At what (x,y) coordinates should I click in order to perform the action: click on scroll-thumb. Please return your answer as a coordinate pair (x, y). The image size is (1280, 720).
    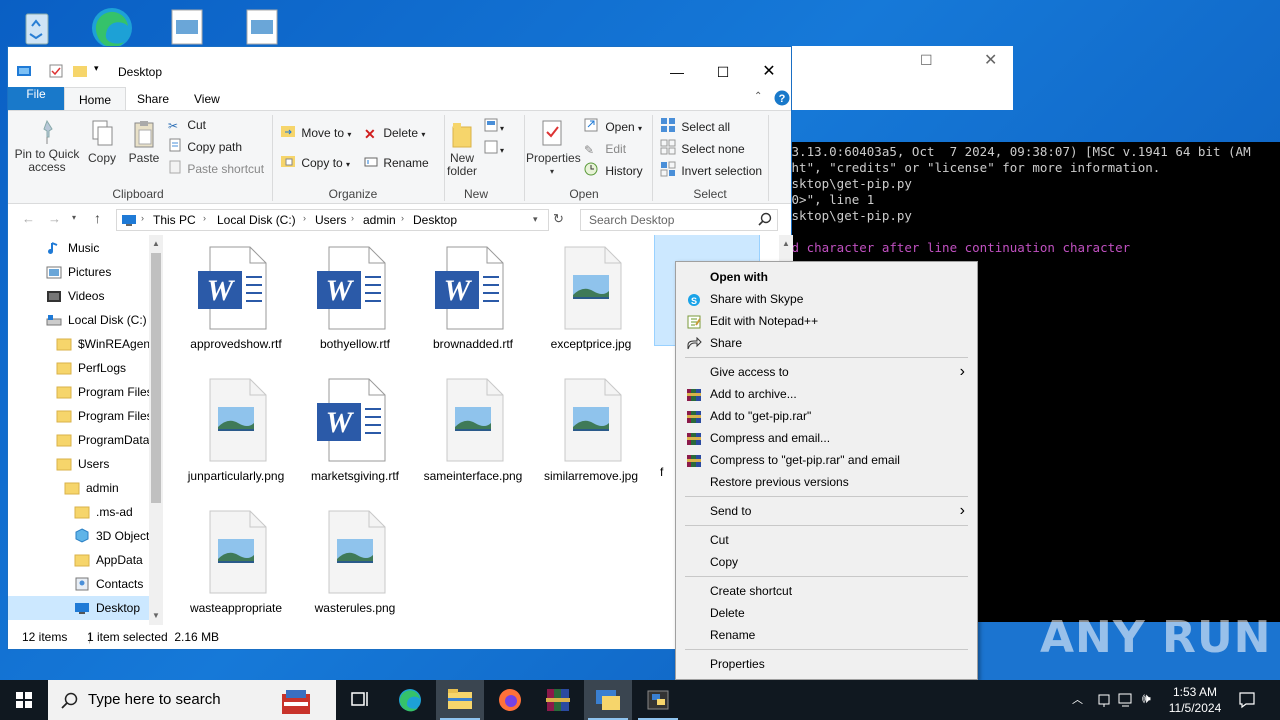
    Looking at the image, I should click on (156, 378).